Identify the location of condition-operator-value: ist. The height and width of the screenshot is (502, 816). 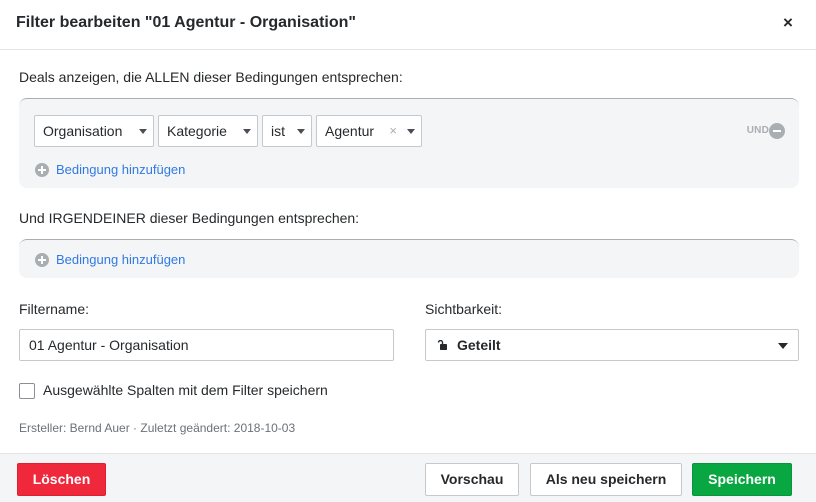
(278, 131).